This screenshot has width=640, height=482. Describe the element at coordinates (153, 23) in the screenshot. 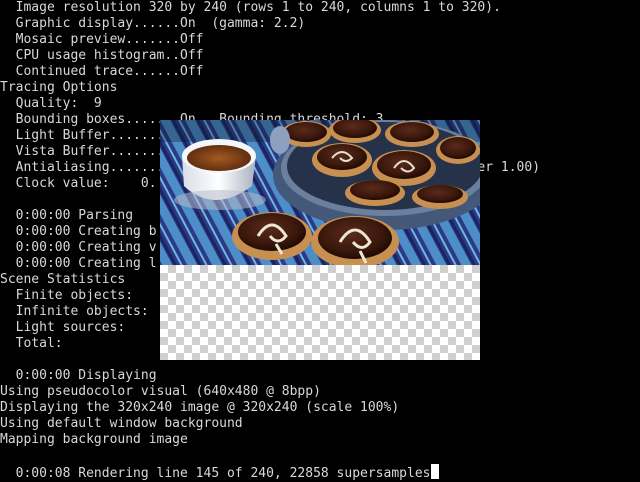

I see `console-line: Graphic display......On (gamma: 2.2)` at that location.